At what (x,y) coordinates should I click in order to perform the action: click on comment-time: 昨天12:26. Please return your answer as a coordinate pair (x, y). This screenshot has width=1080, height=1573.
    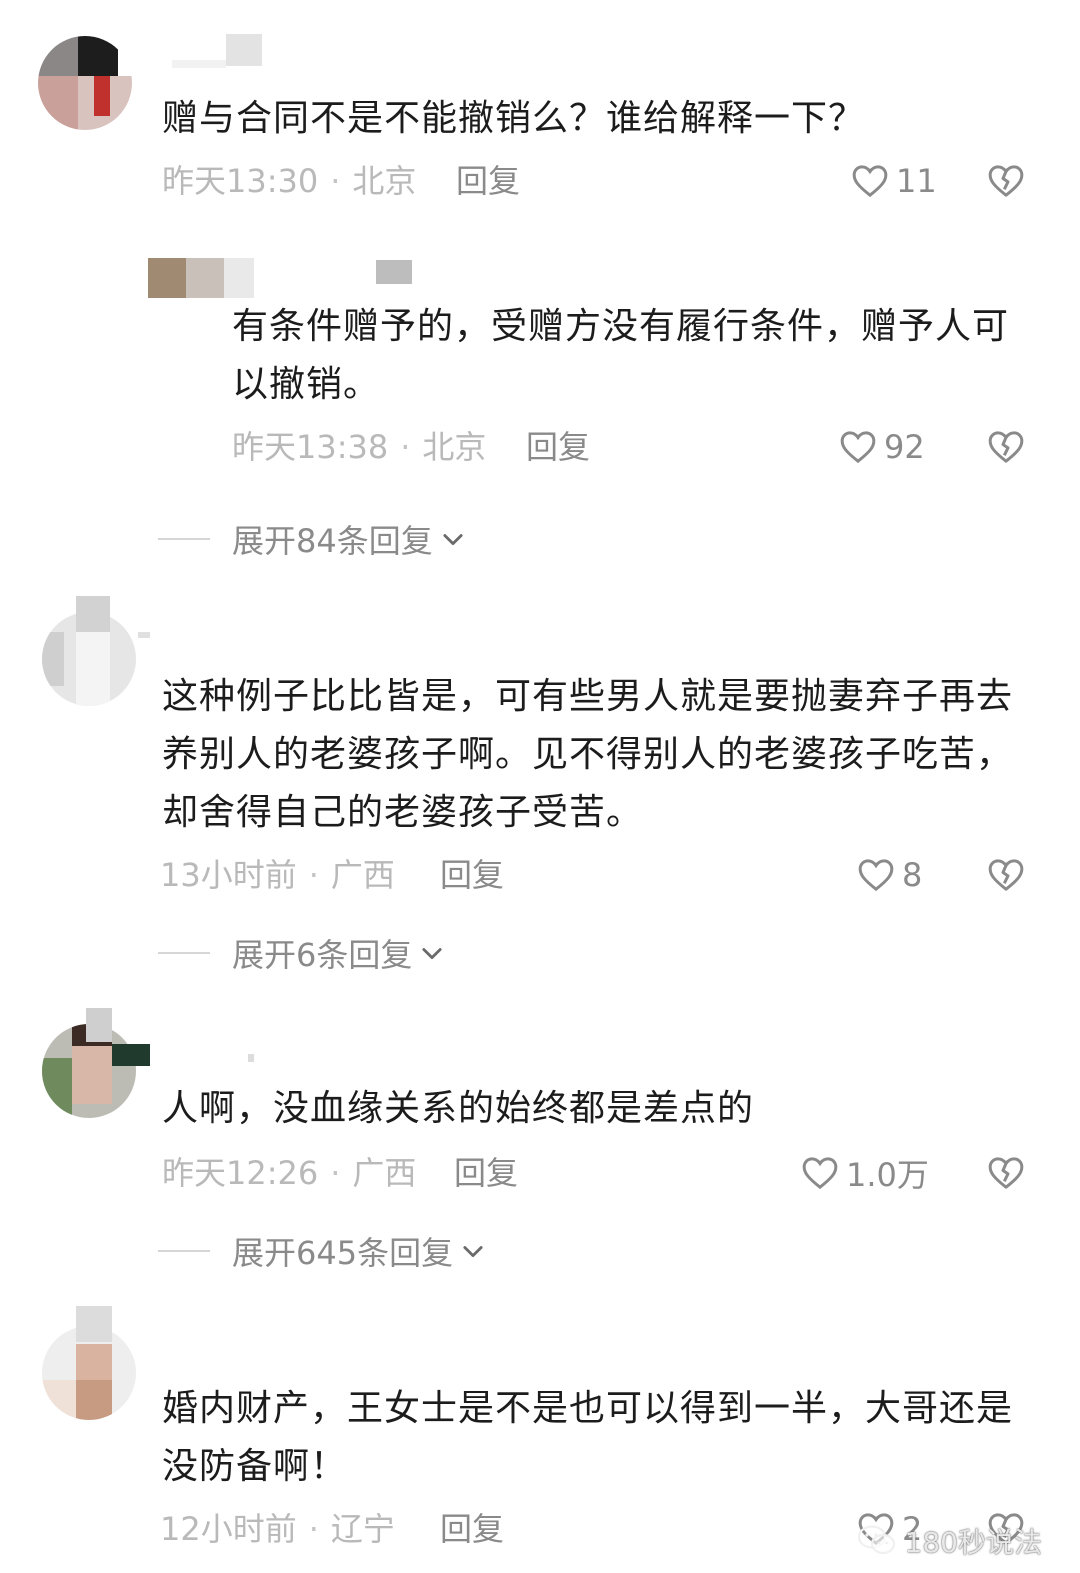
    Looking at the image, I should click on (240, 1173).